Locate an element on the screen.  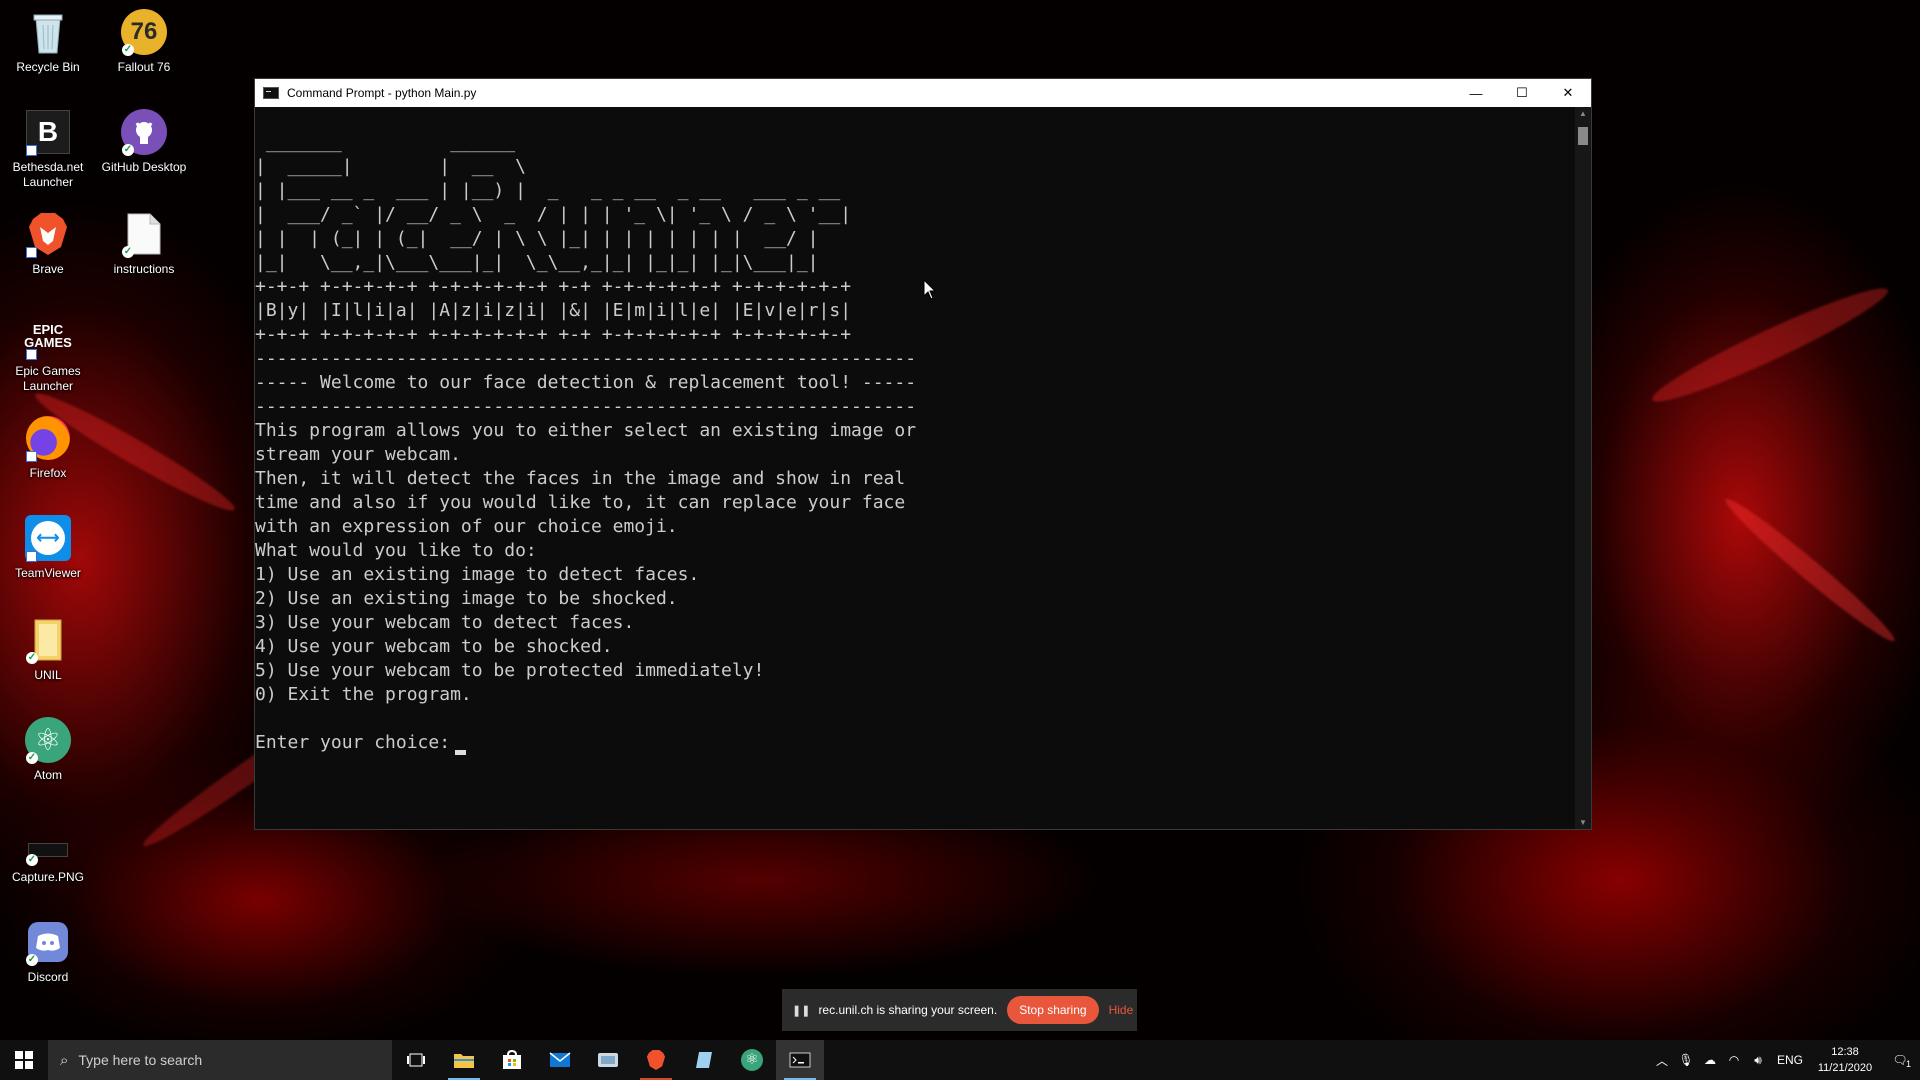
desktop-icon-firefox: Firefox is located at coordinates (48, 447).